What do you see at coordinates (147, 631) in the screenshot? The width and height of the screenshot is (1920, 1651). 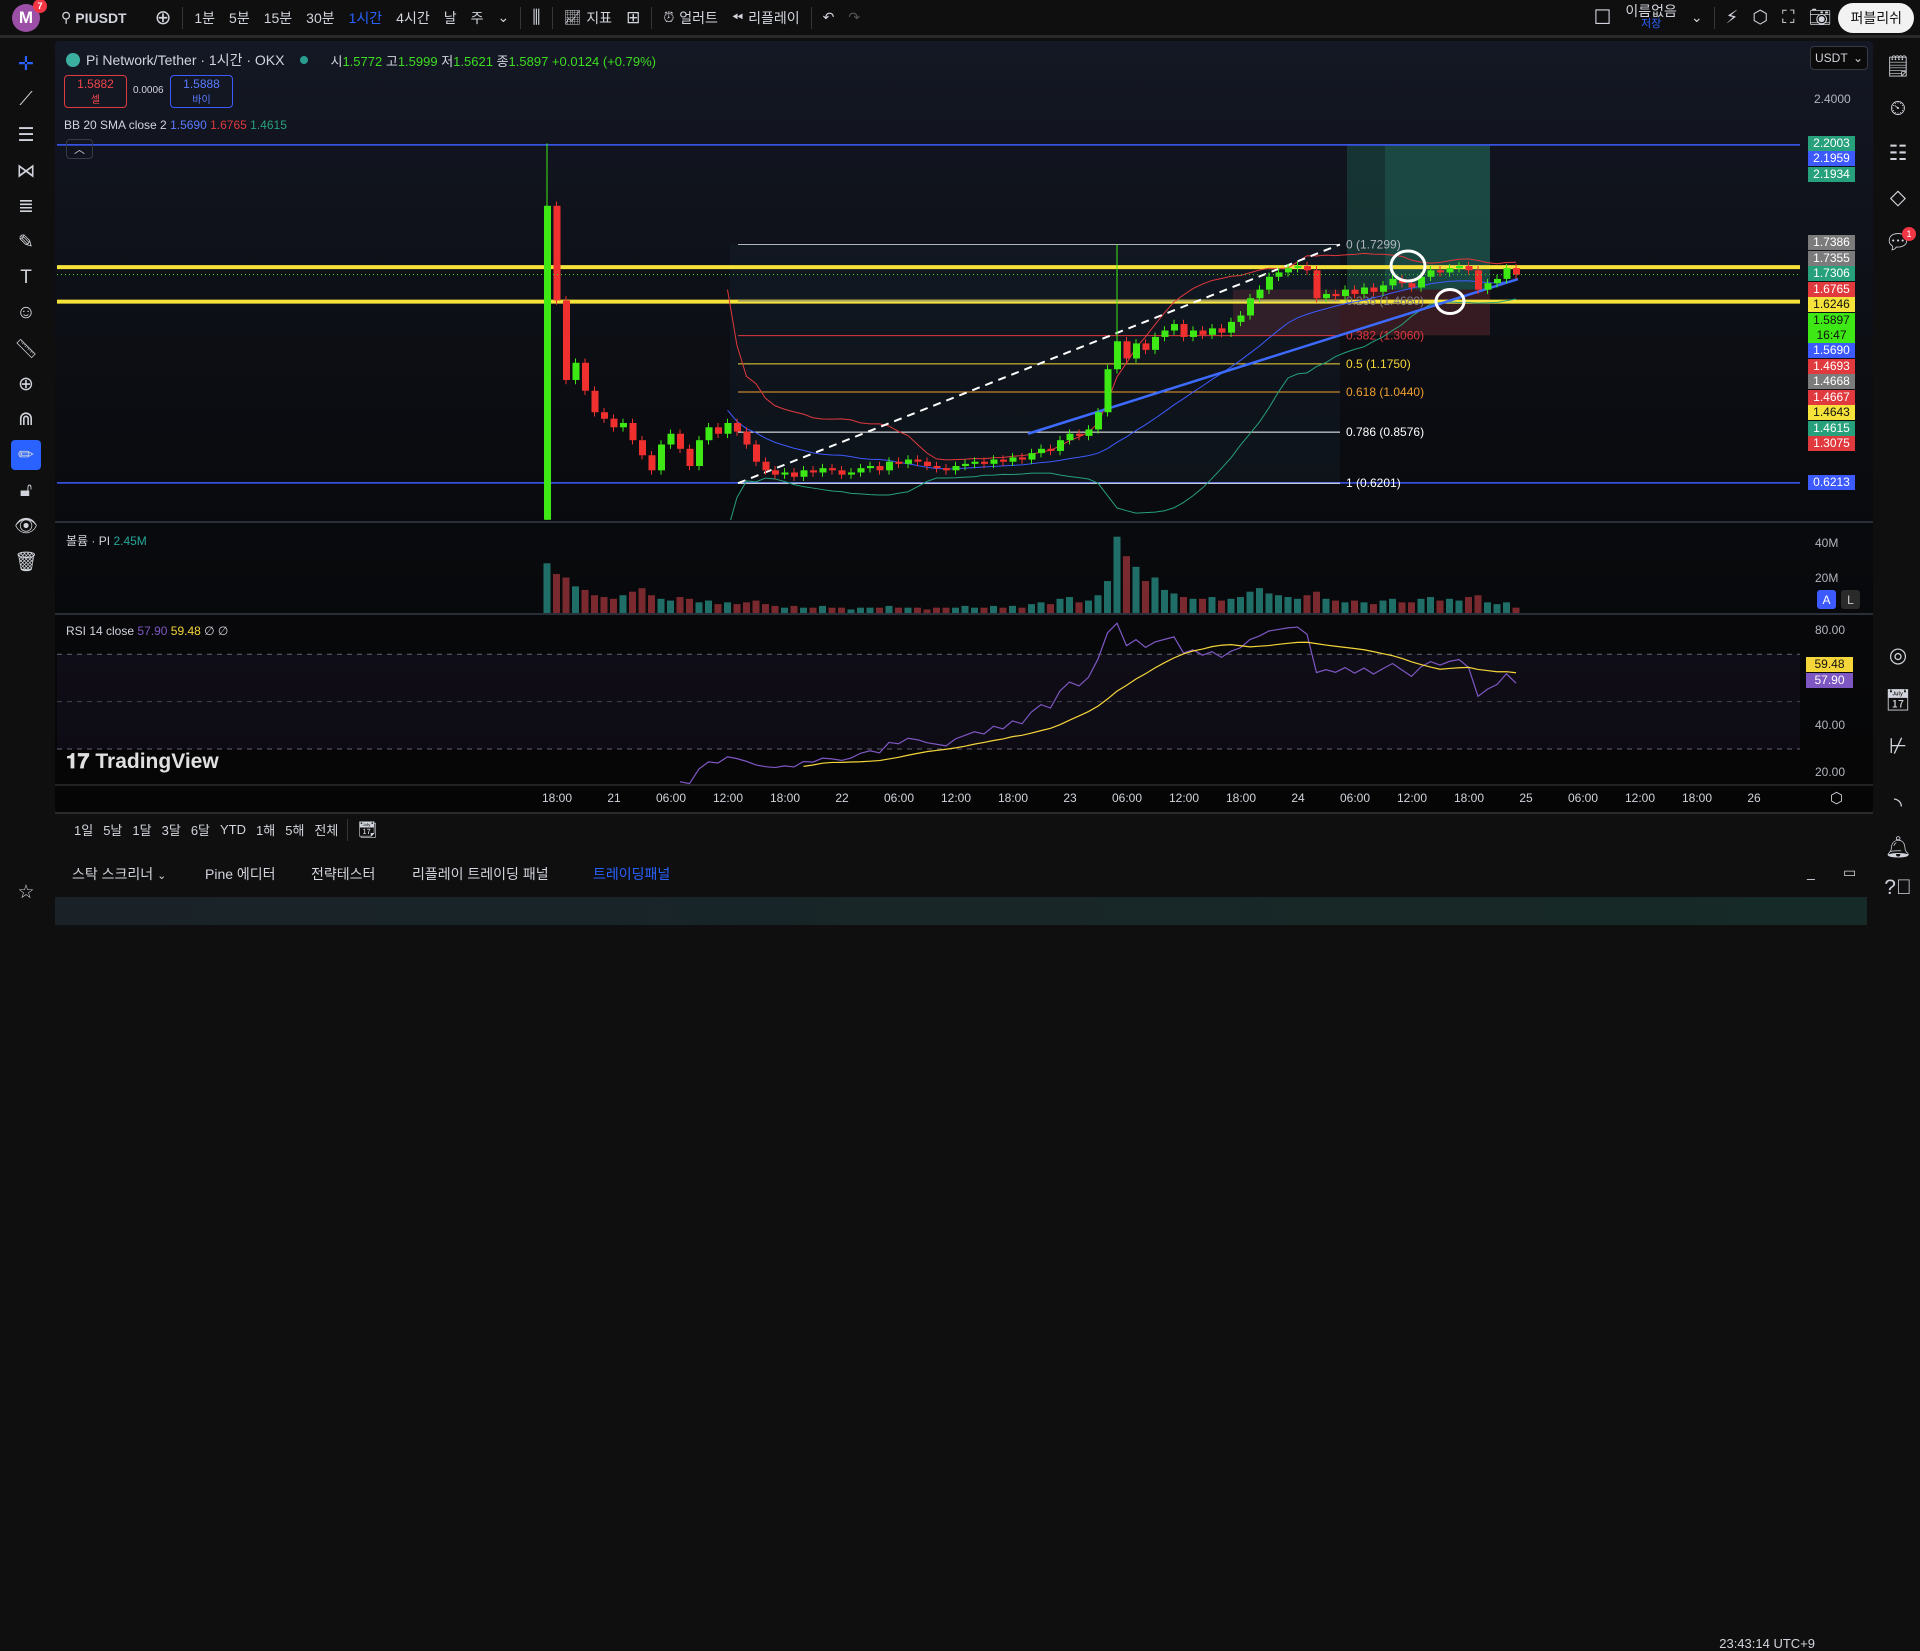 I see `rsi-legend: RSI 14 close 57.90 59.48 ∅ ∅` at bounding box center [147, 631].